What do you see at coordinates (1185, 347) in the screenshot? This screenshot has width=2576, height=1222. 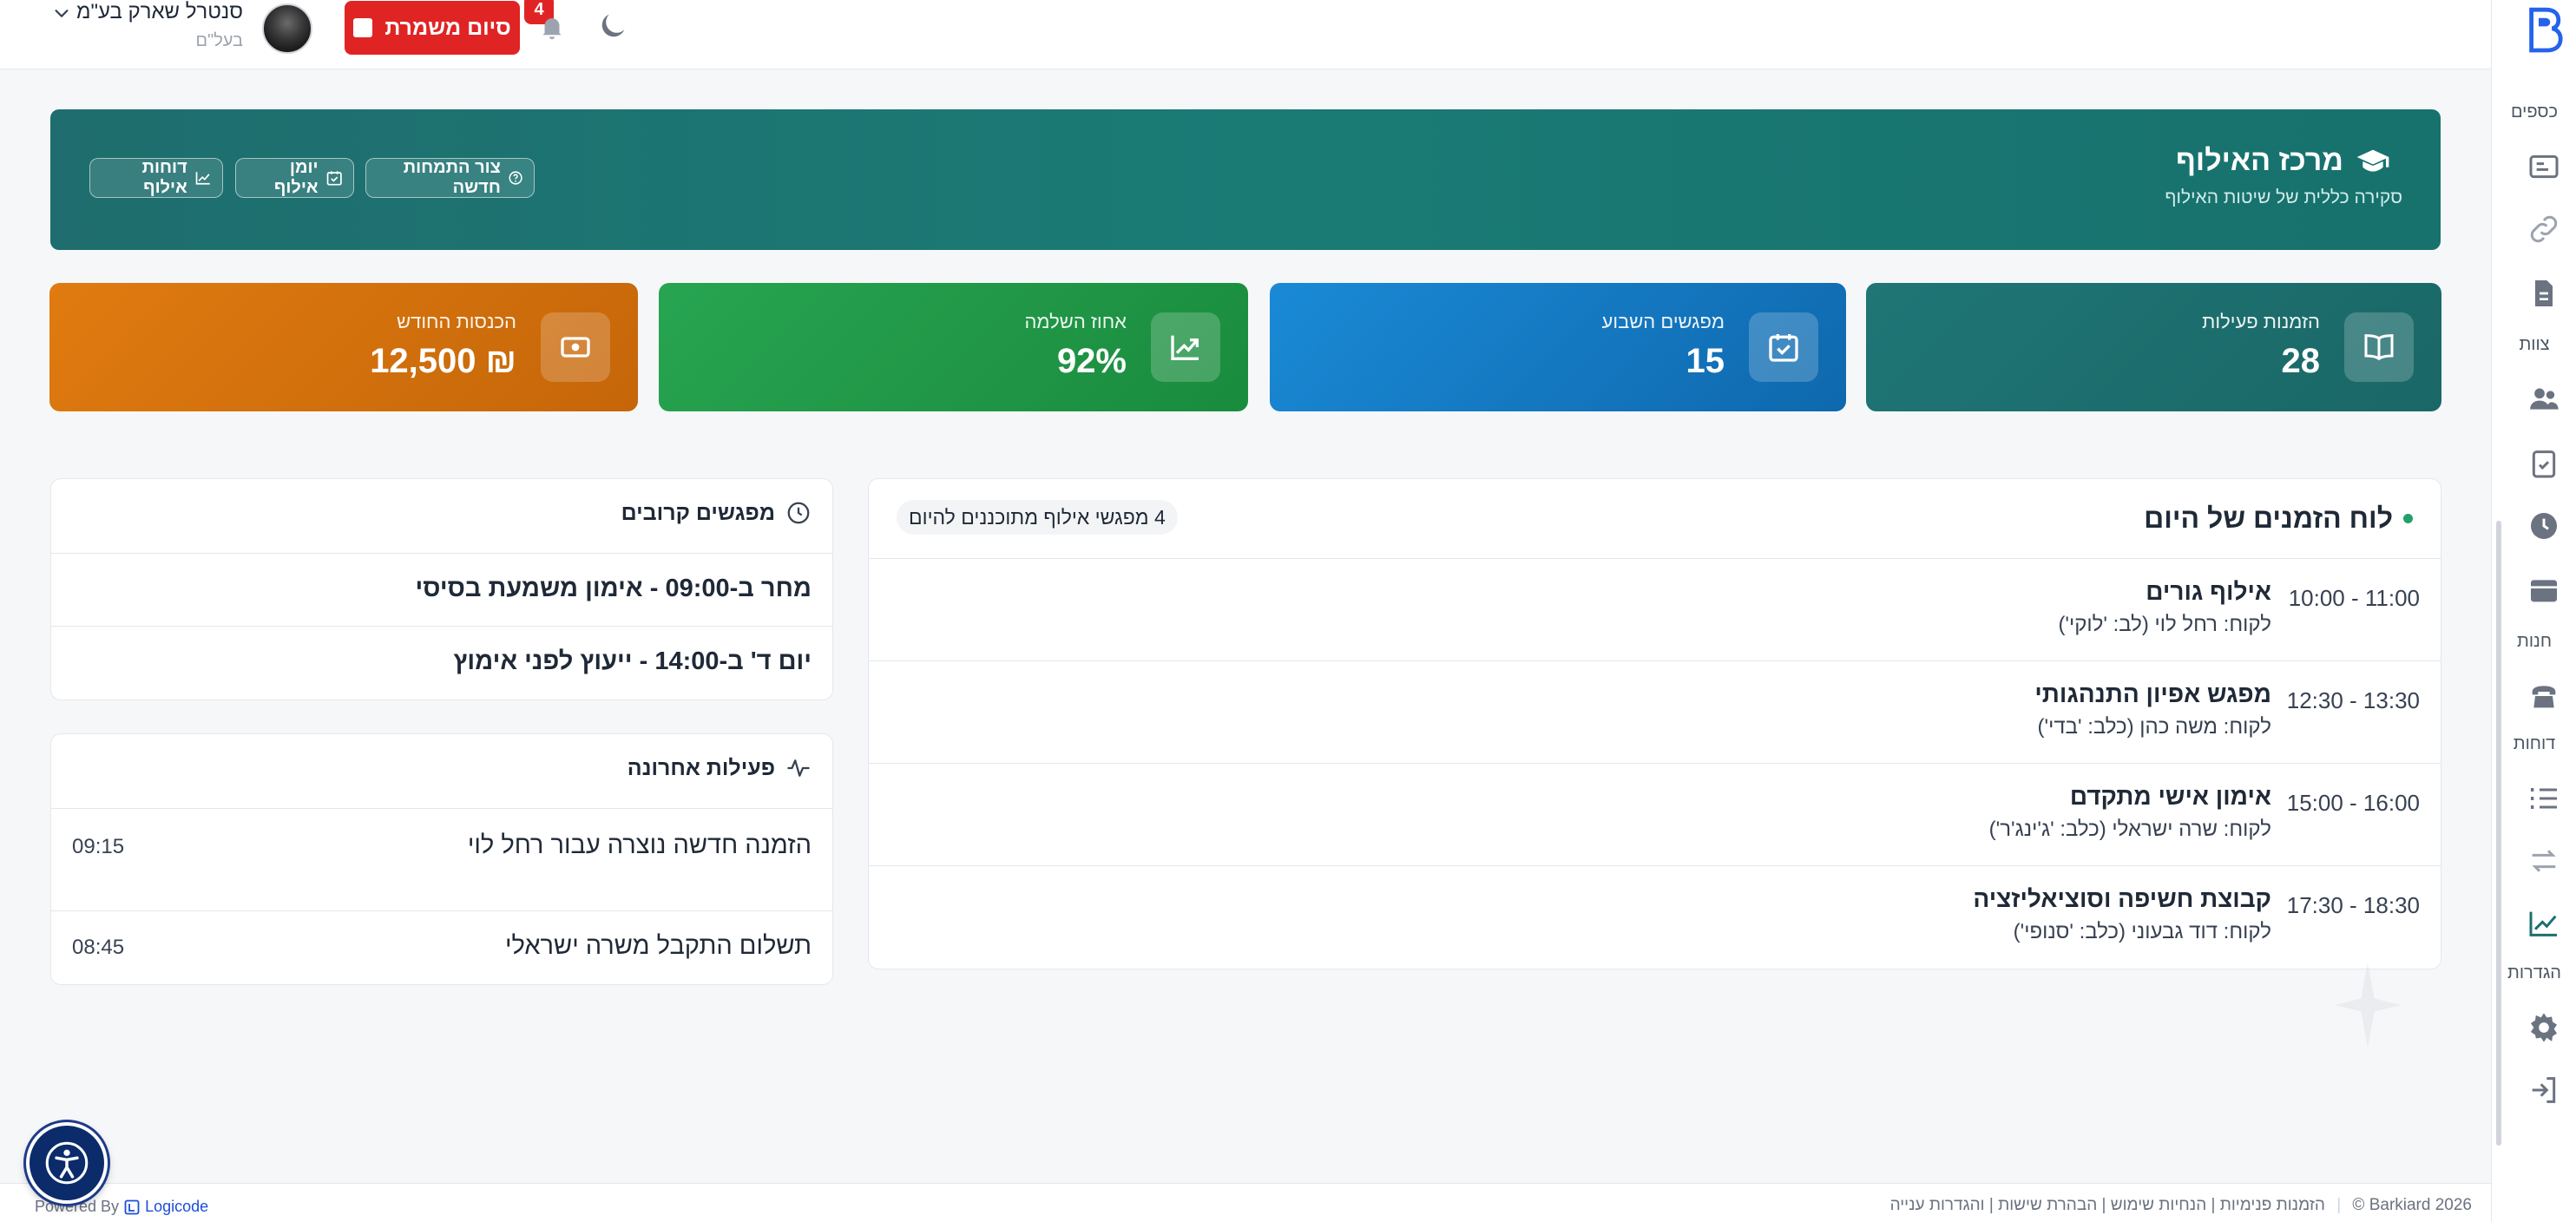 I see `trending-up-icon` at bounding box center [1185, 347].